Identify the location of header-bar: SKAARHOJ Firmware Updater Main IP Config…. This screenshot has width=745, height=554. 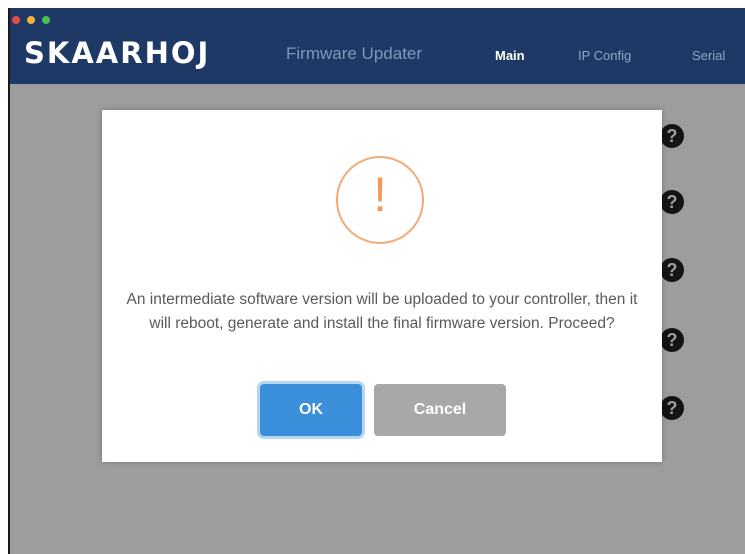
(377, 46).